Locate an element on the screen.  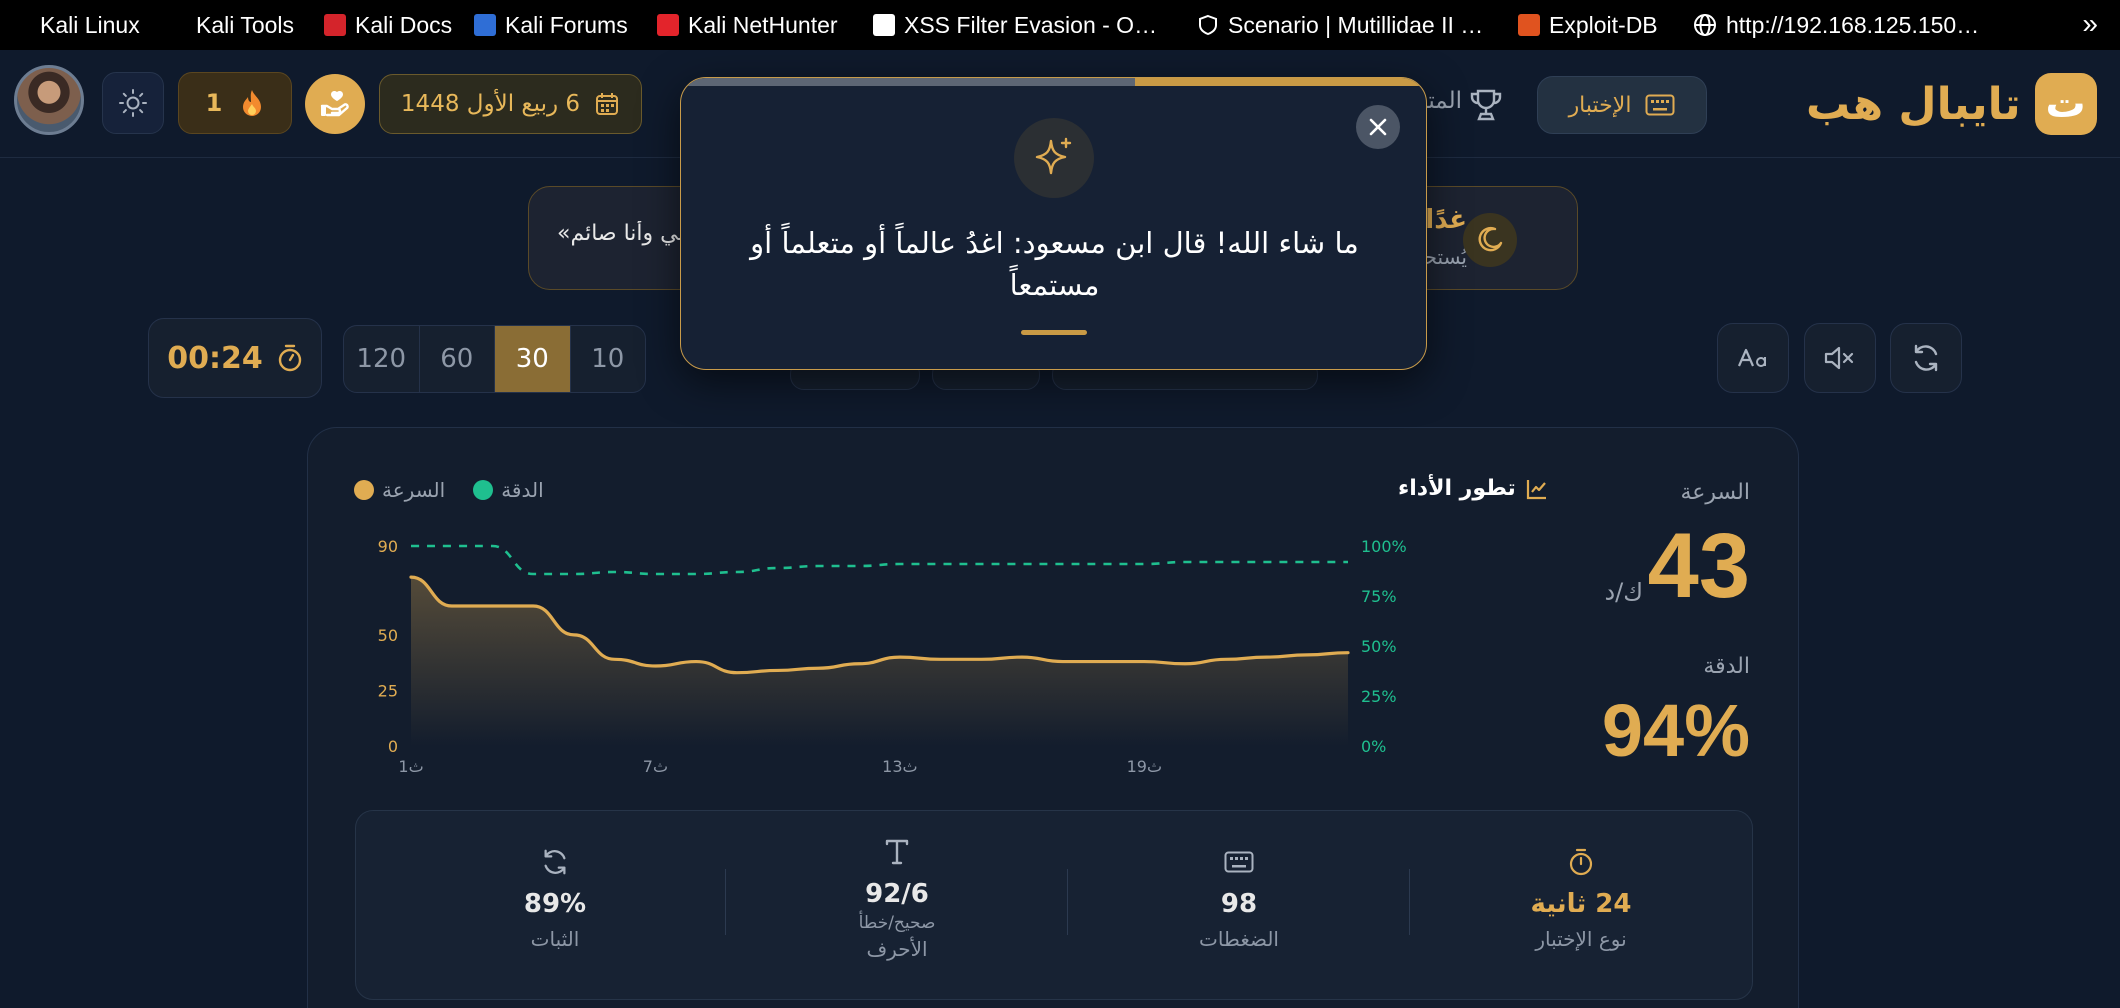
trophy-icon is located at coordinates (1486, 105).